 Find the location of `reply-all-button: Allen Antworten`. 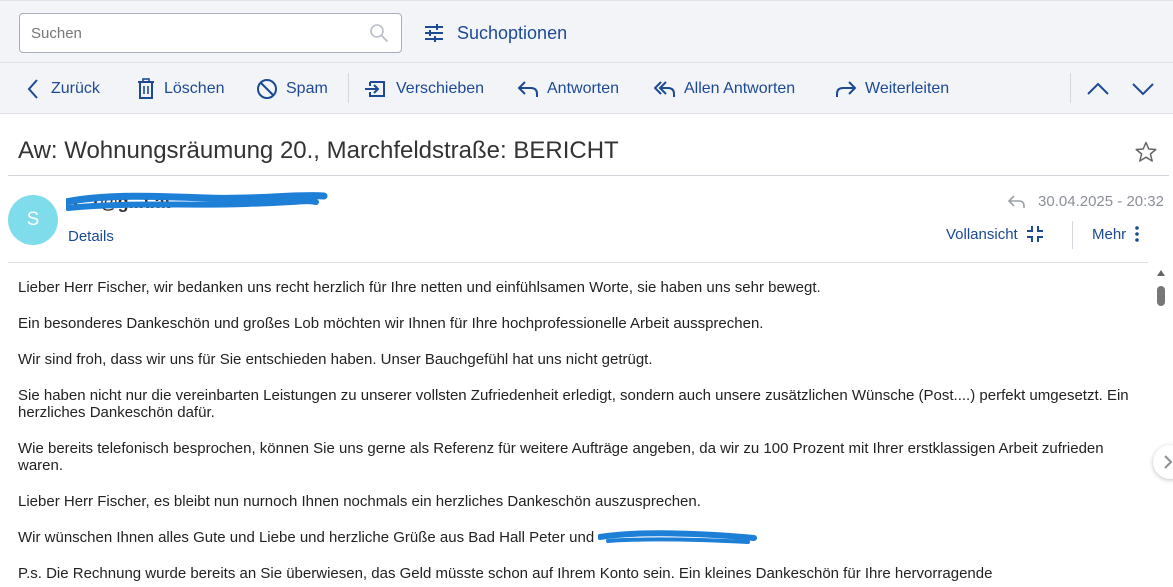

reply-all-button: Allen Antworten is located at coordinates (724, 89).